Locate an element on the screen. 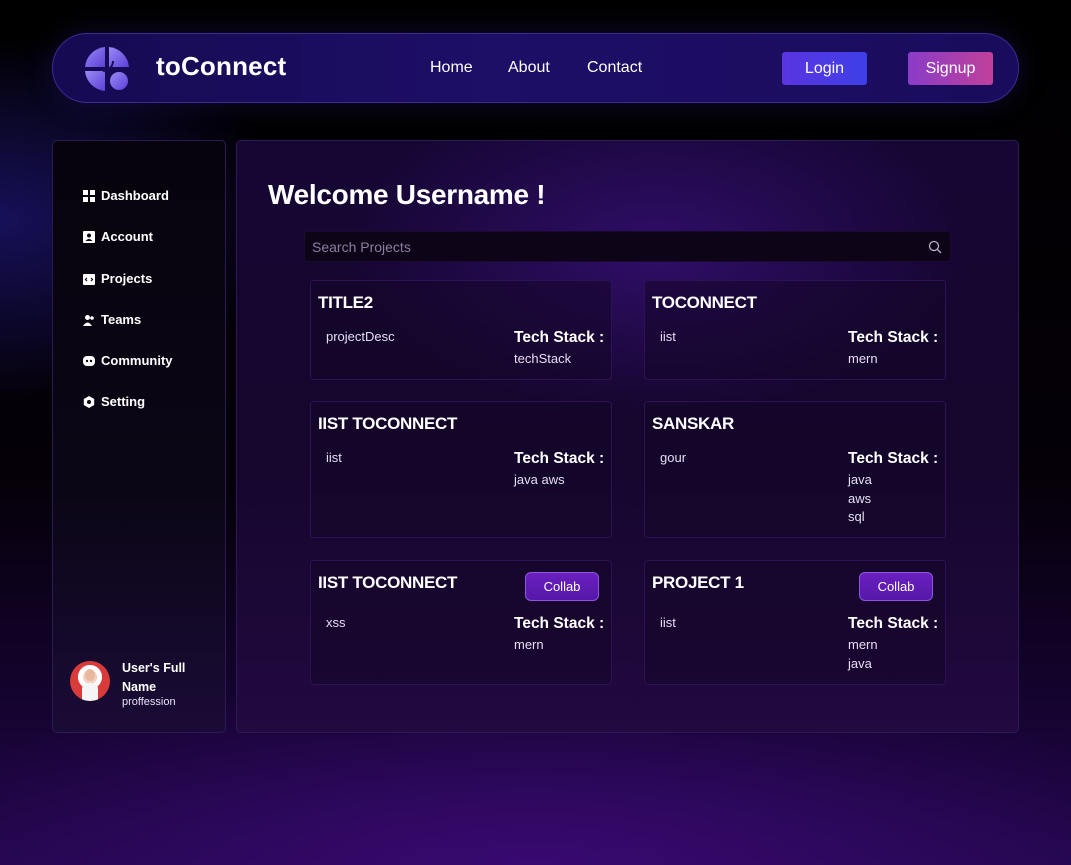  project-title: TITLE2 is located at coordinates (345, 302).